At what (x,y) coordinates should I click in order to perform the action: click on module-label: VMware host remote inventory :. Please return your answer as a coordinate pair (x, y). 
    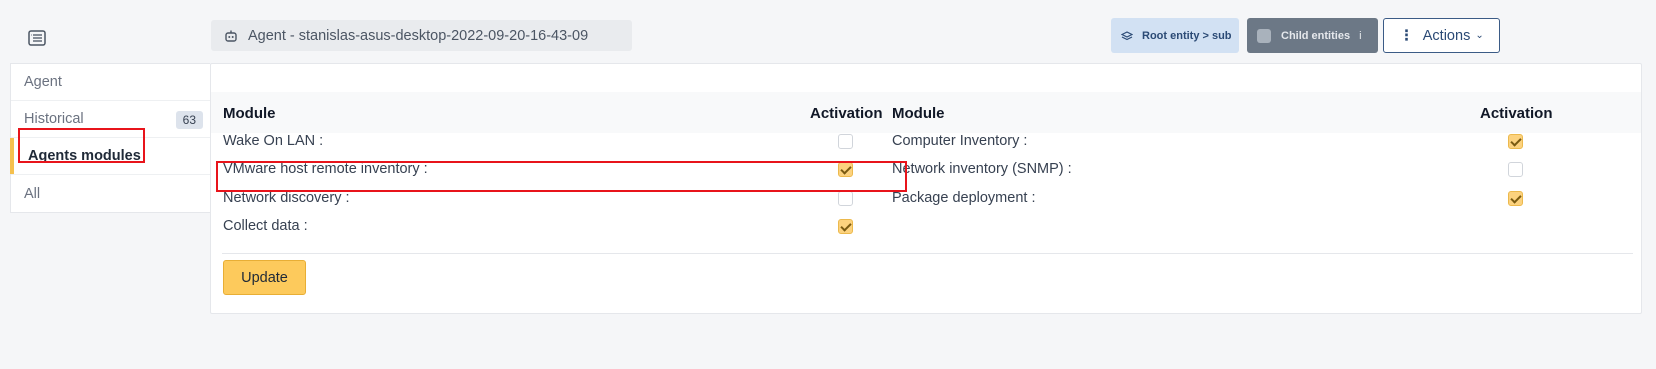
    Looking at the image, I should click on (325, 169).